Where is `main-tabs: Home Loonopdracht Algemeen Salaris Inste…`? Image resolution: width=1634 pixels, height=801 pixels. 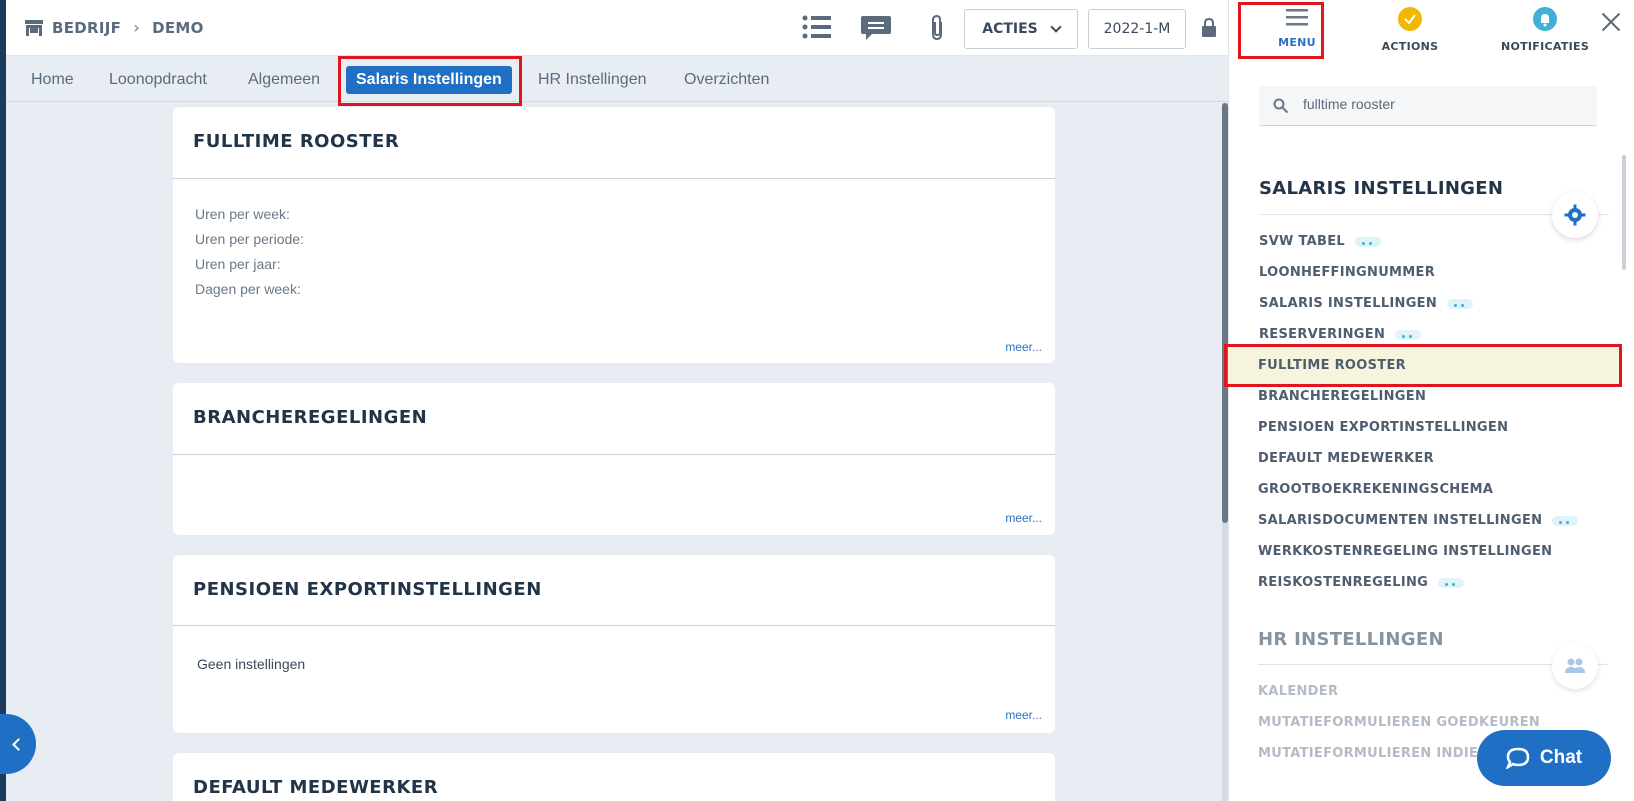 main-tabs: Home Loonopdracht Algemeen Salaris Inste… is located at coordinates (617, 79).